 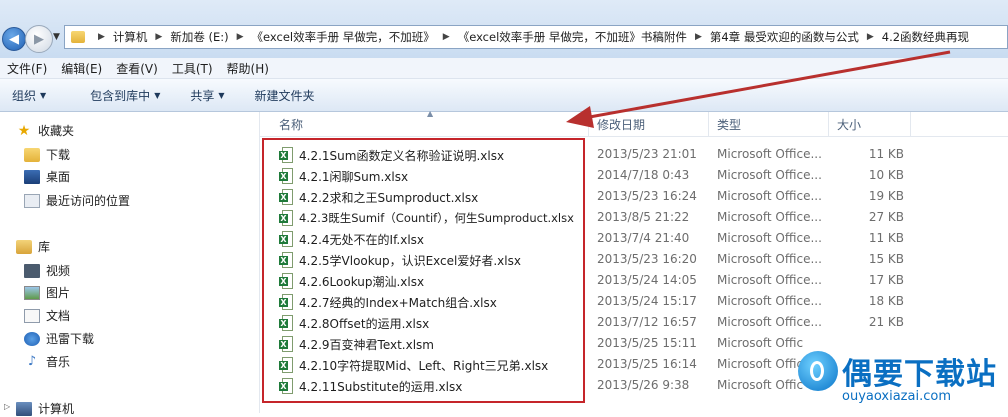 I want to click on nav-desktop: 桌面, so click(x=47, y=176).